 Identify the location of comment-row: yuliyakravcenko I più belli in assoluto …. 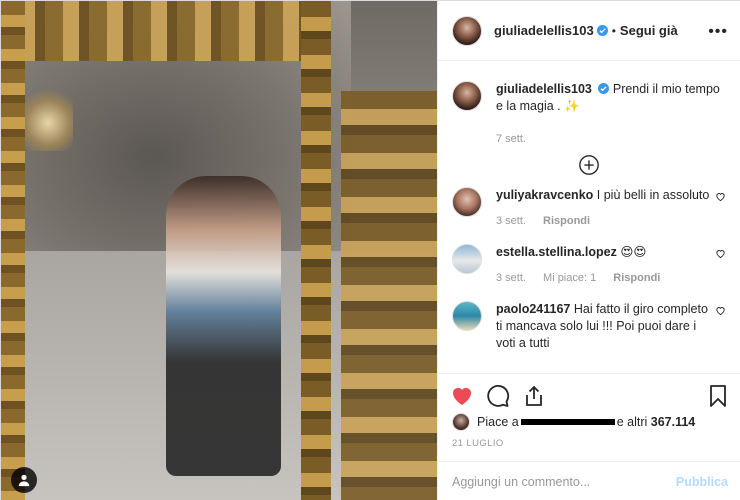
(589, 208).